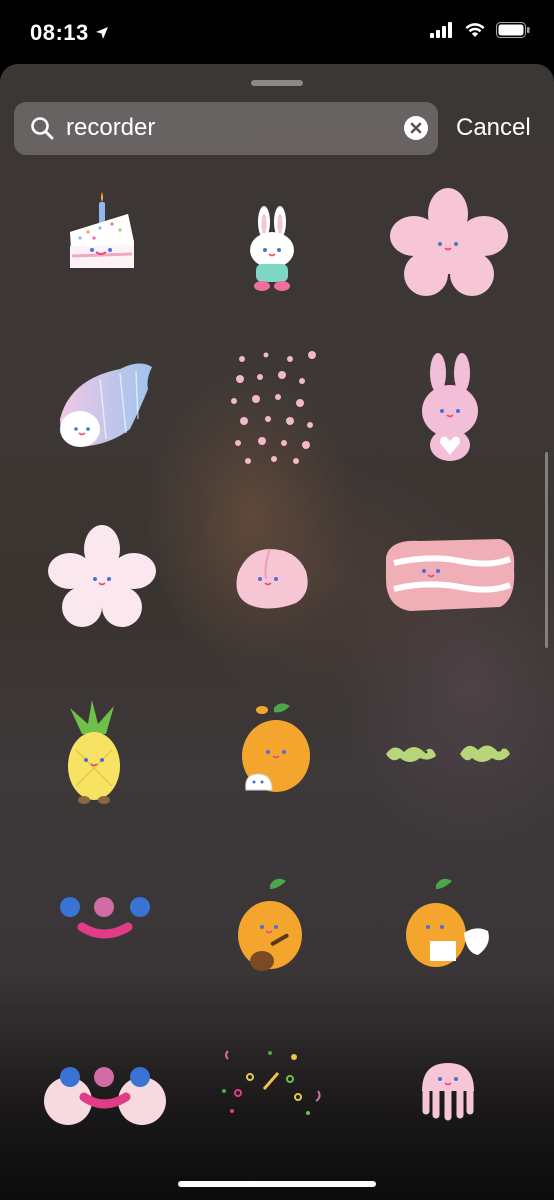 This screenshot has height=1200, width=554. I want to click on bacon-sticker, so click(450, 579).